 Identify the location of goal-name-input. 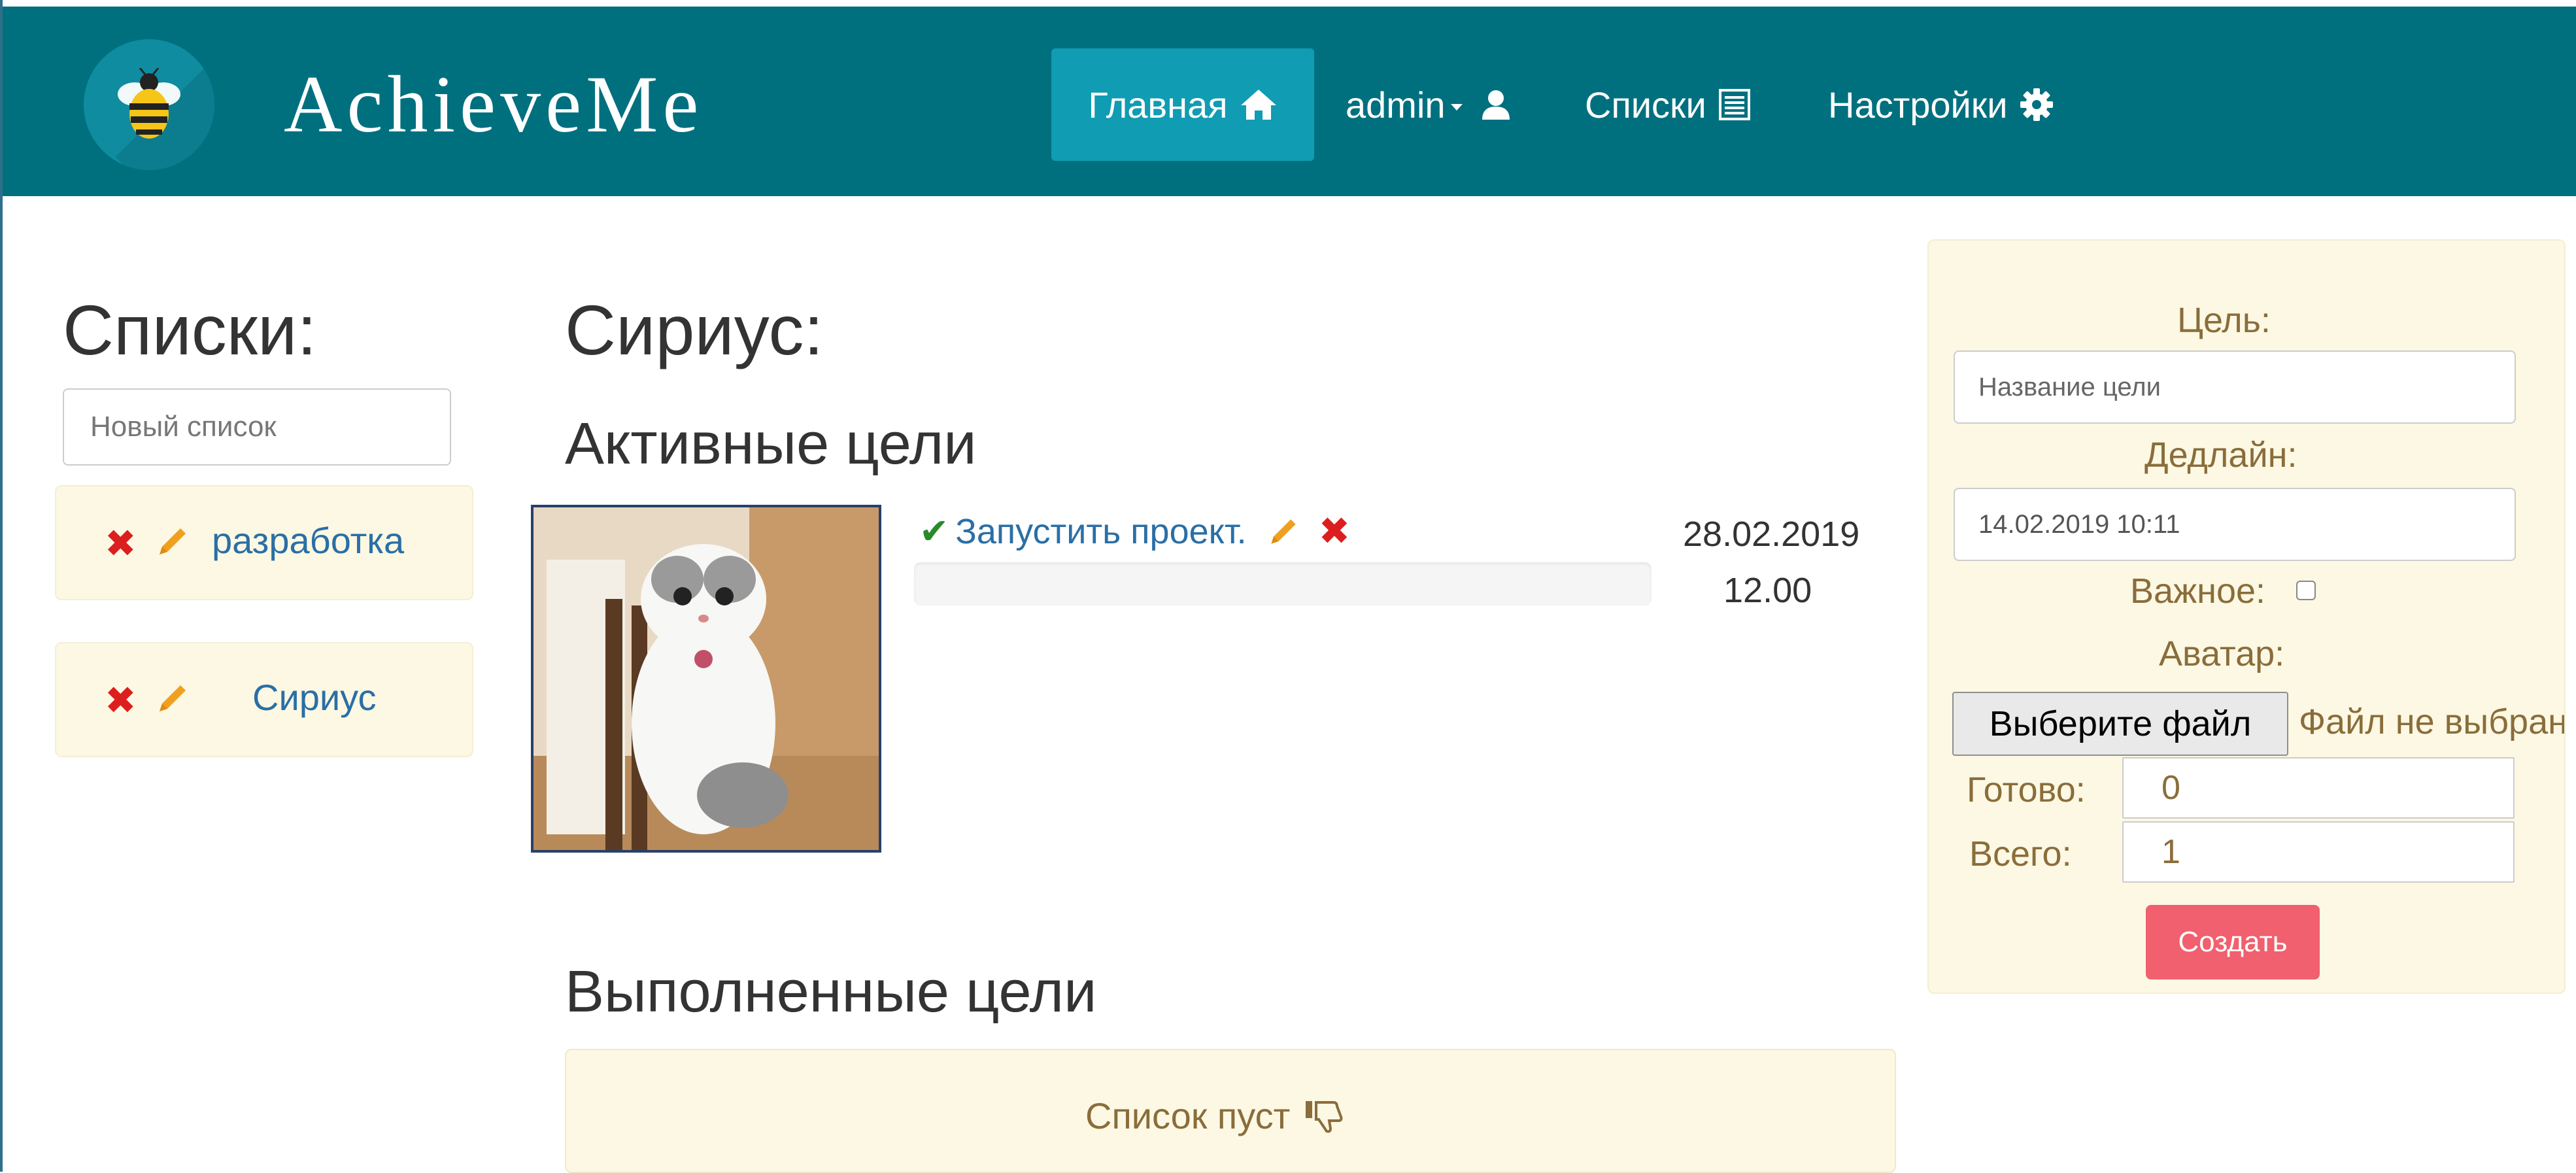
(2235, 387).